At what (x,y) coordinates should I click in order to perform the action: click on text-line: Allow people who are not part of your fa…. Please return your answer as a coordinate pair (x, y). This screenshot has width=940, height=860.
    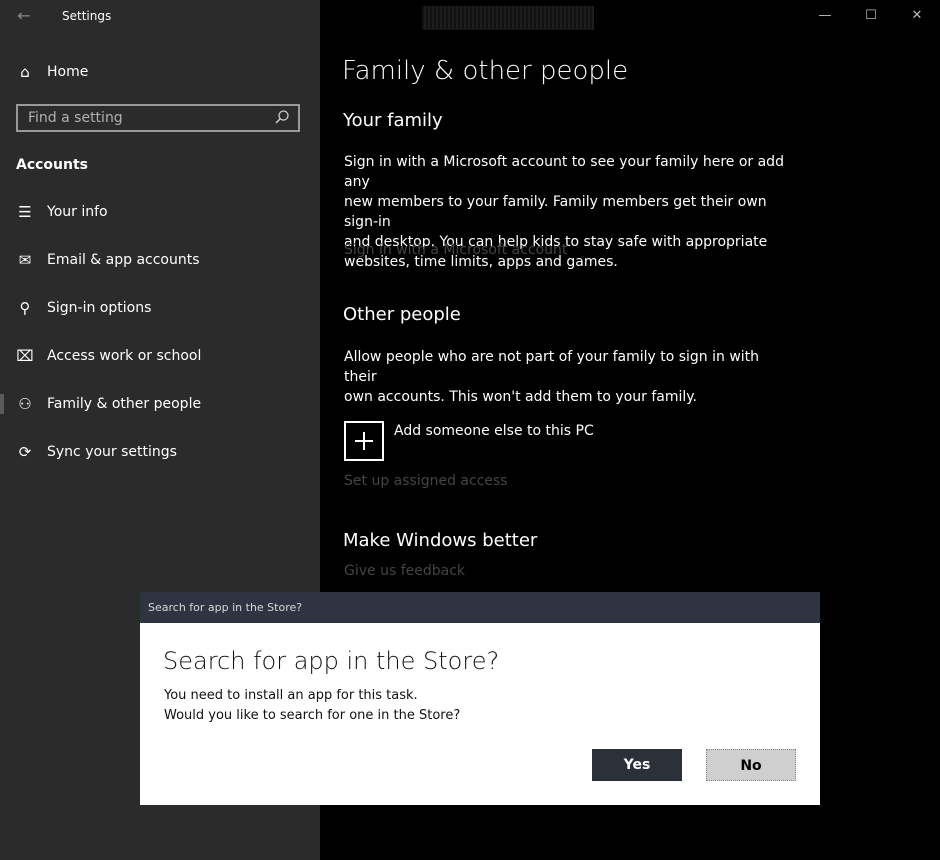
    Looking at the image, I should click on (552, 367).